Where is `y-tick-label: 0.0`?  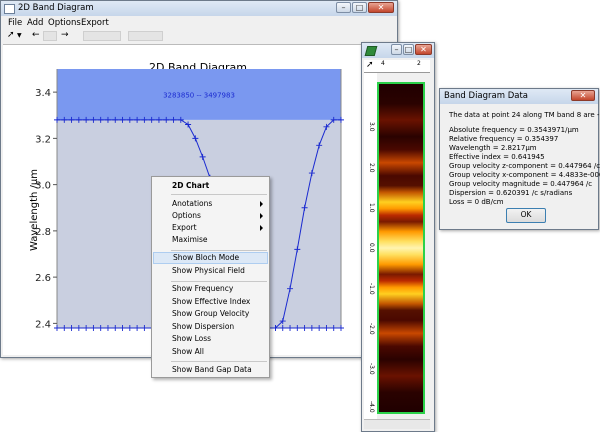 y-tick-label: 0.0 is located at coordinates (371, 248).